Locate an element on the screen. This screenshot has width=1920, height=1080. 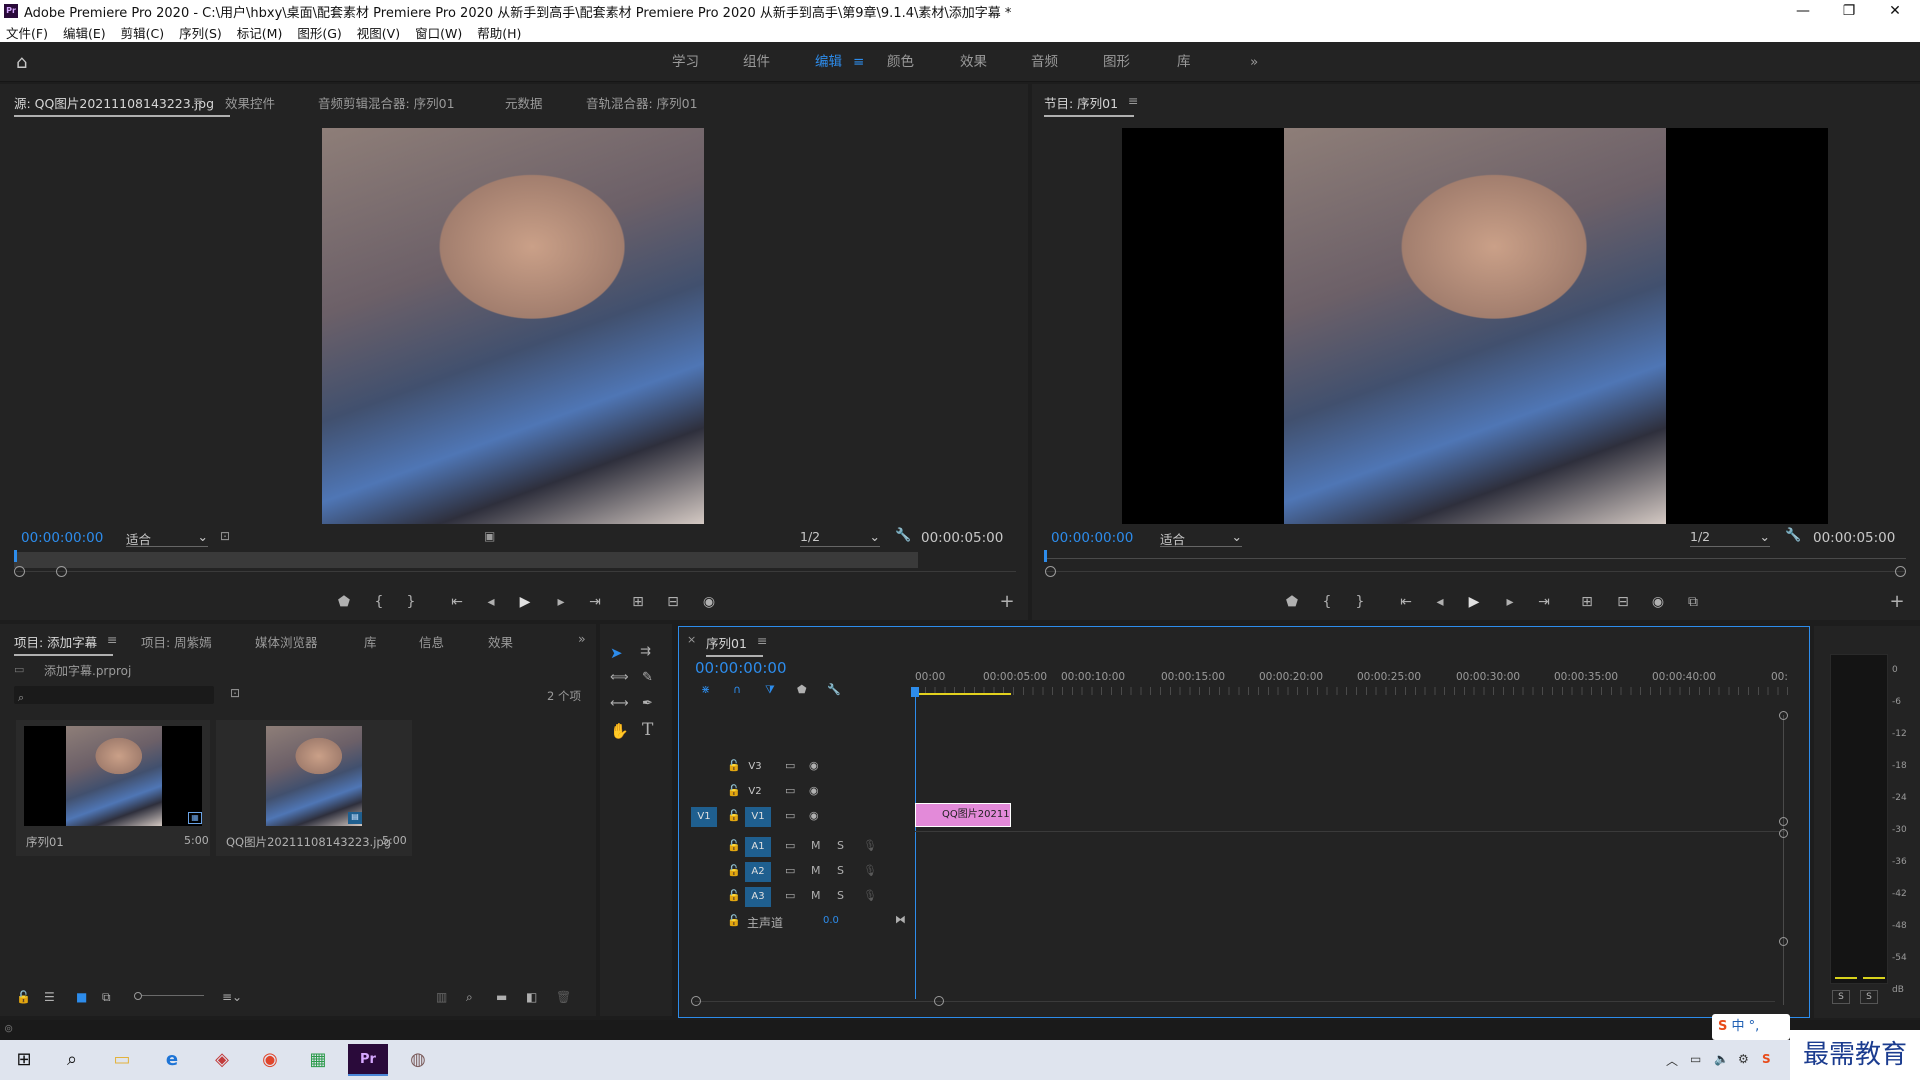
workspace-effects: 效果 is located at coordinates (973, 62).